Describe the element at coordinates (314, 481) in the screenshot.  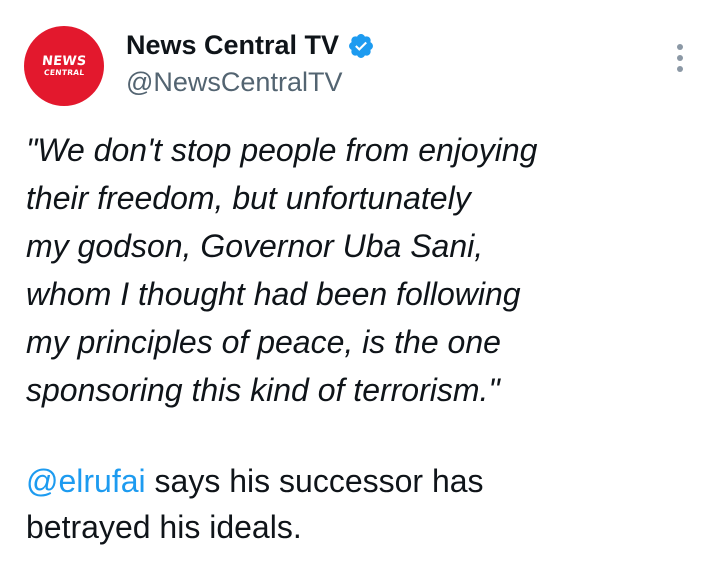
I see `body-line-rest: says his successor has` at that location.